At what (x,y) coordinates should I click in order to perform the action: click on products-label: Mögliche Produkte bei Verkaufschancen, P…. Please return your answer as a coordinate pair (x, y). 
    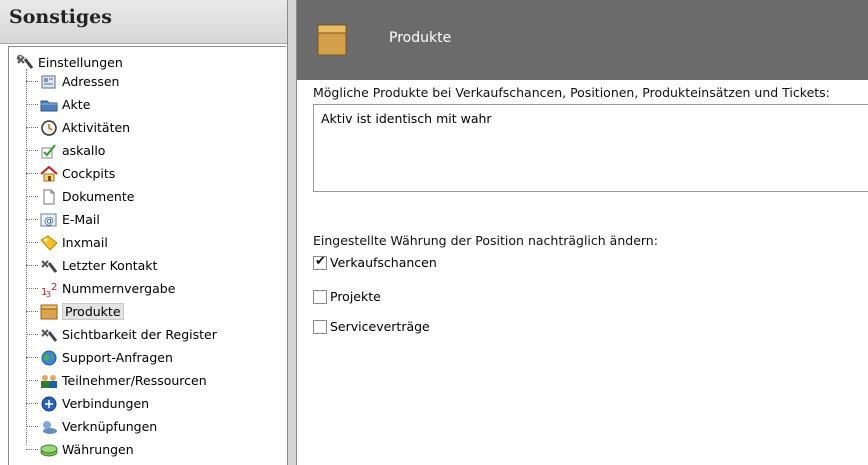
    Looking at the image, I should click on (571, 92).